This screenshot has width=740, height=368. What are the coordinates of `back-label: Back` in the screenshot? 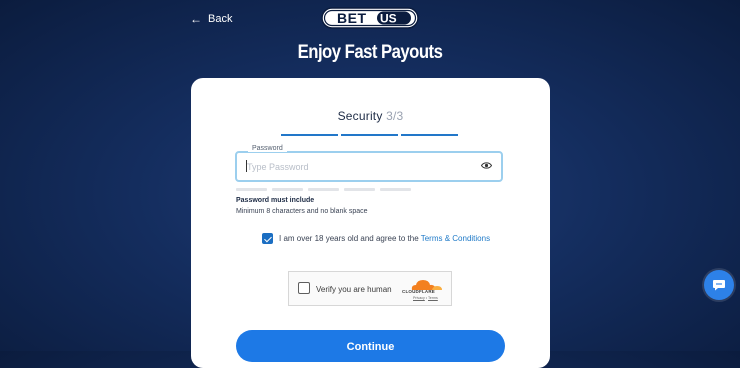 It's located at (220, 19).